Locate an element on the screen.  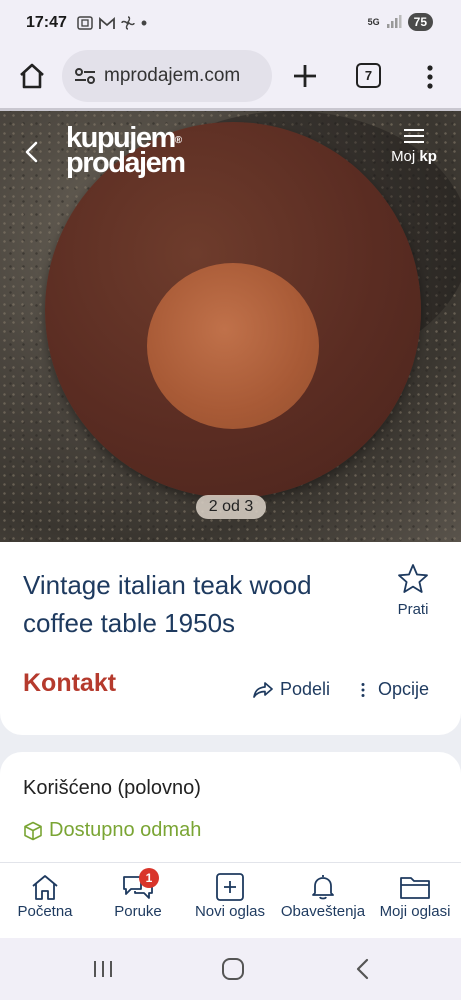
contact-button: Kontakt is located at coordinates (69, 683).